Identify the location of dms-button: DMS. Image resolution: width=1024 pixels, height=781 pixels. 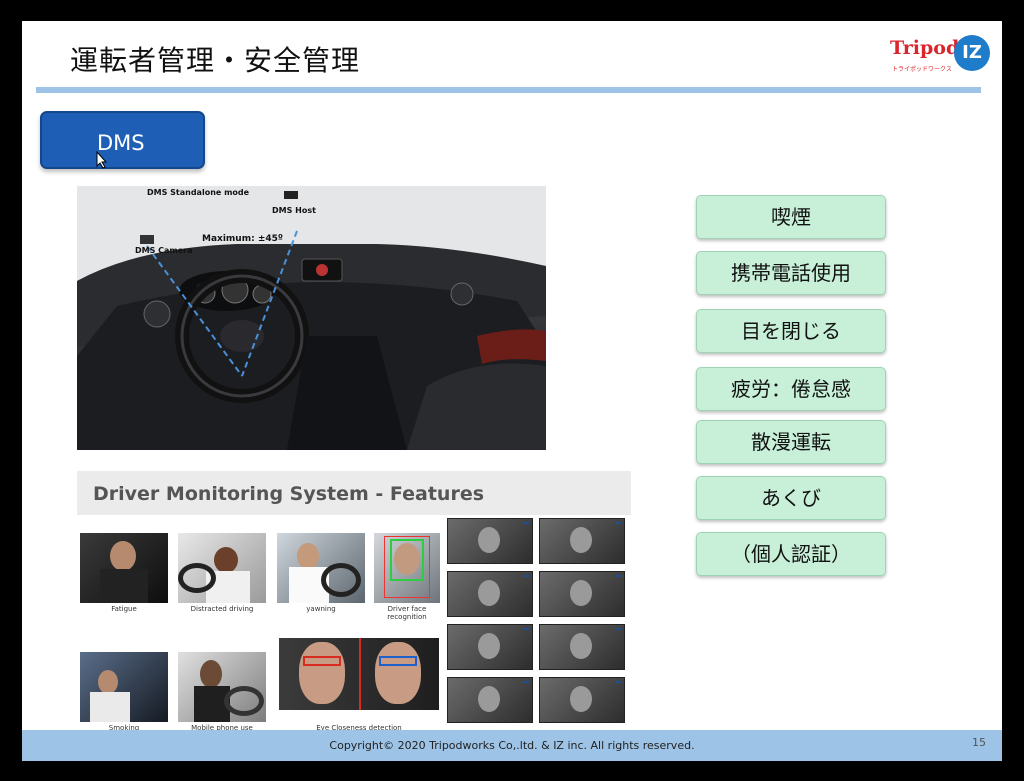
(122, 140).